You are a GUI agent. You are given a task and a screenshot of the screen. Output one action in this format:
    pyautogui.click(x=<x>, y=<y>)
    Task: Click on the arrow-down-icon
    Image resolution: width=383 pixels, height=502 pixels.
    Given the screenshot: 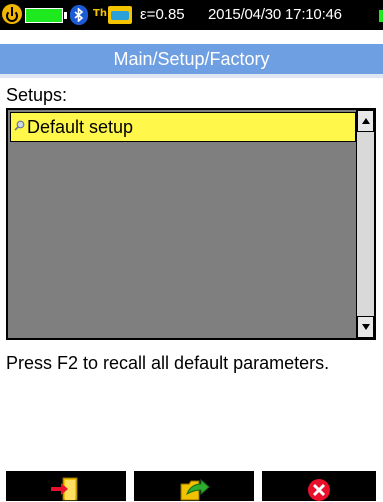 What is the action you would take?
    pyautogui.click(x=366, y=327)
    